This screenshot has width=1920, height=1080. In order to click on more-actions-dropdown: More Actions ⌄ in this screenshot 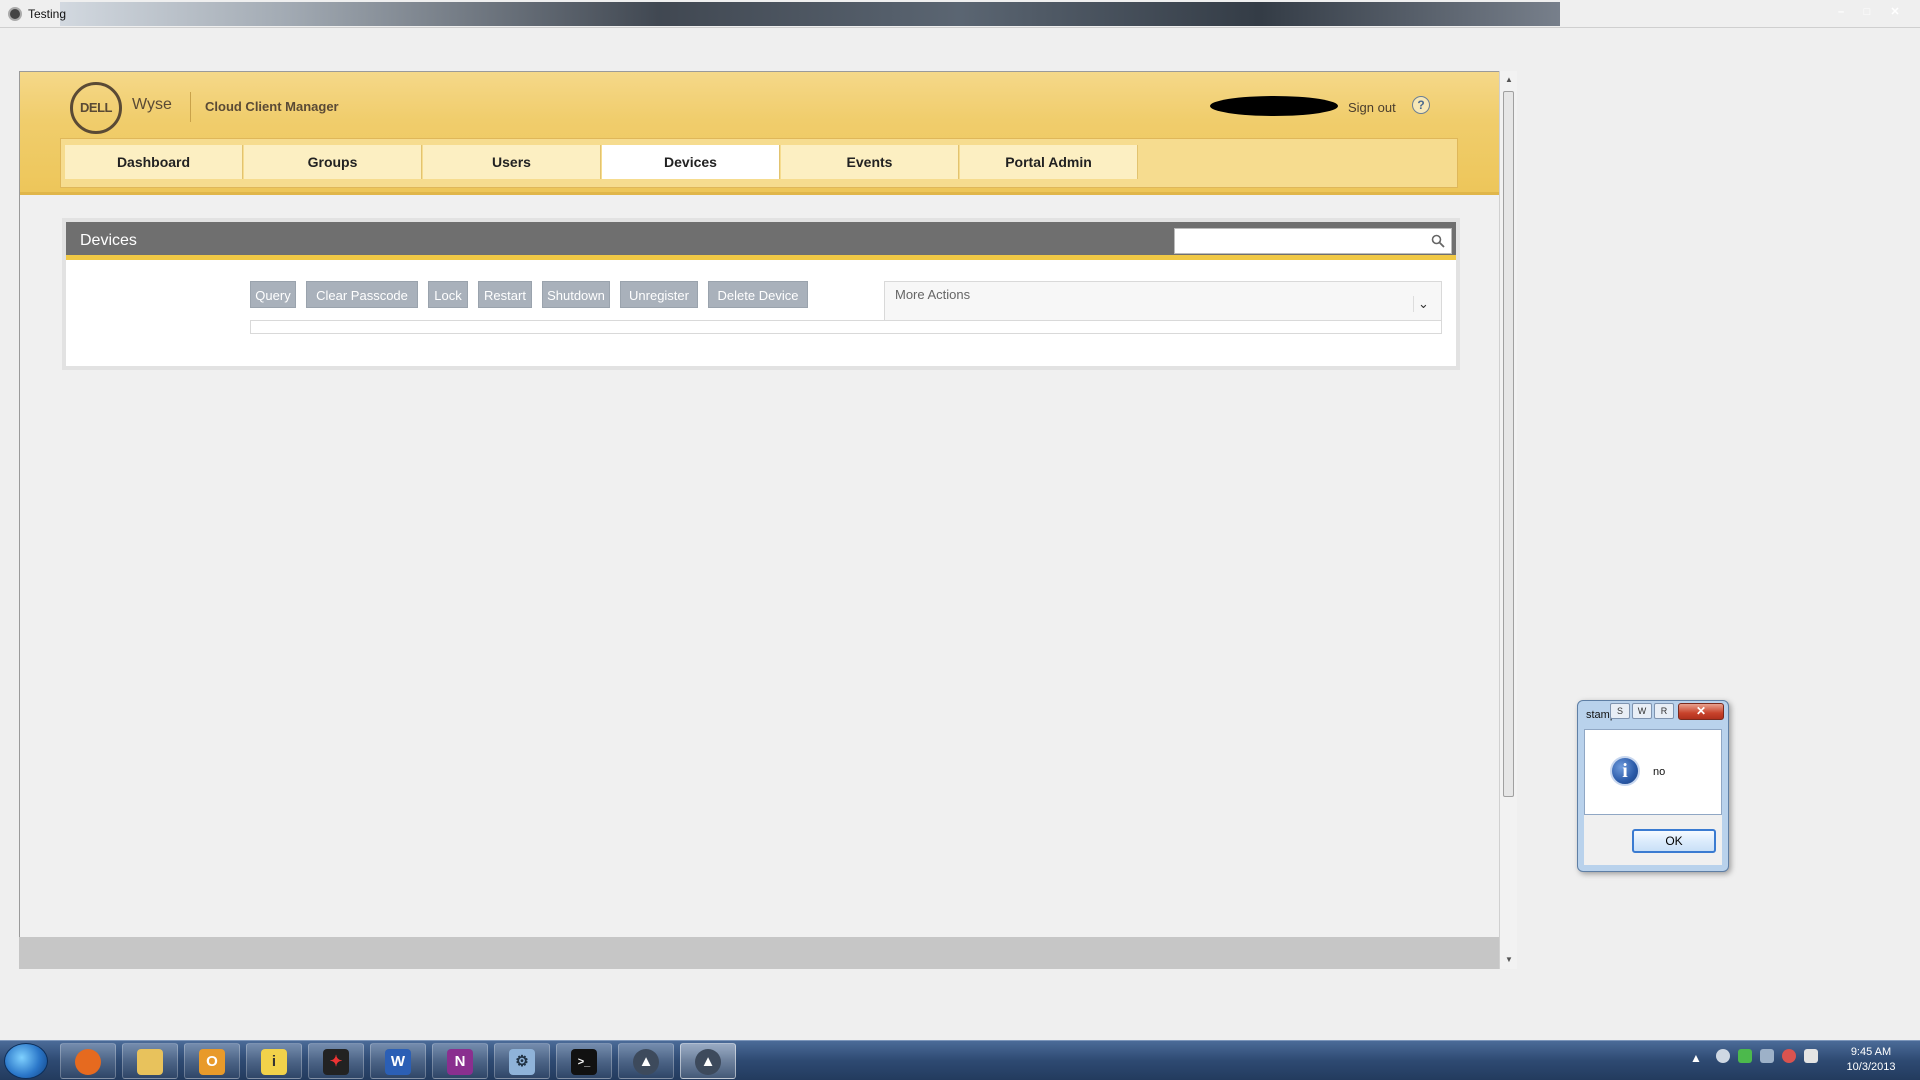, I will do `click(1163, 302)`.